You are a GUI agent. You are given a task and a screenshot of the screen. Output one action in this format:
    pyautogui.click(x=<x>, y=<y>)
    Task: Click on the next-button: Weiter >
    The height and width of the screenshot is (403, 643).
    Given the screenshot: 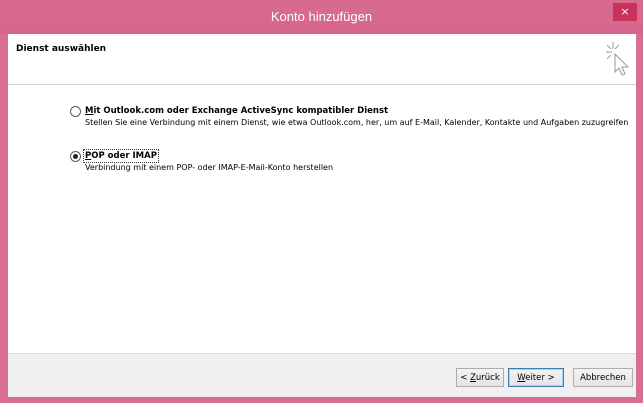 What is the action you would take?
    pyautogui.click(x=536, y=377)
    